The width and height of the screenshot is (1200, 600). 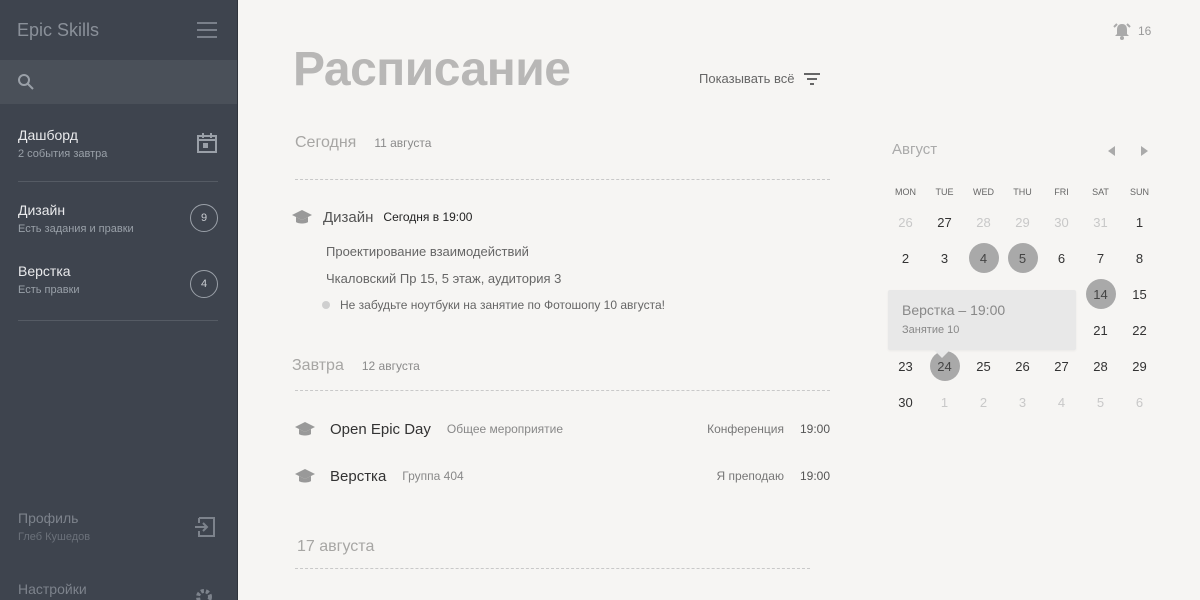 I want to click on alarm-icon, so click(x=1122, y=31).